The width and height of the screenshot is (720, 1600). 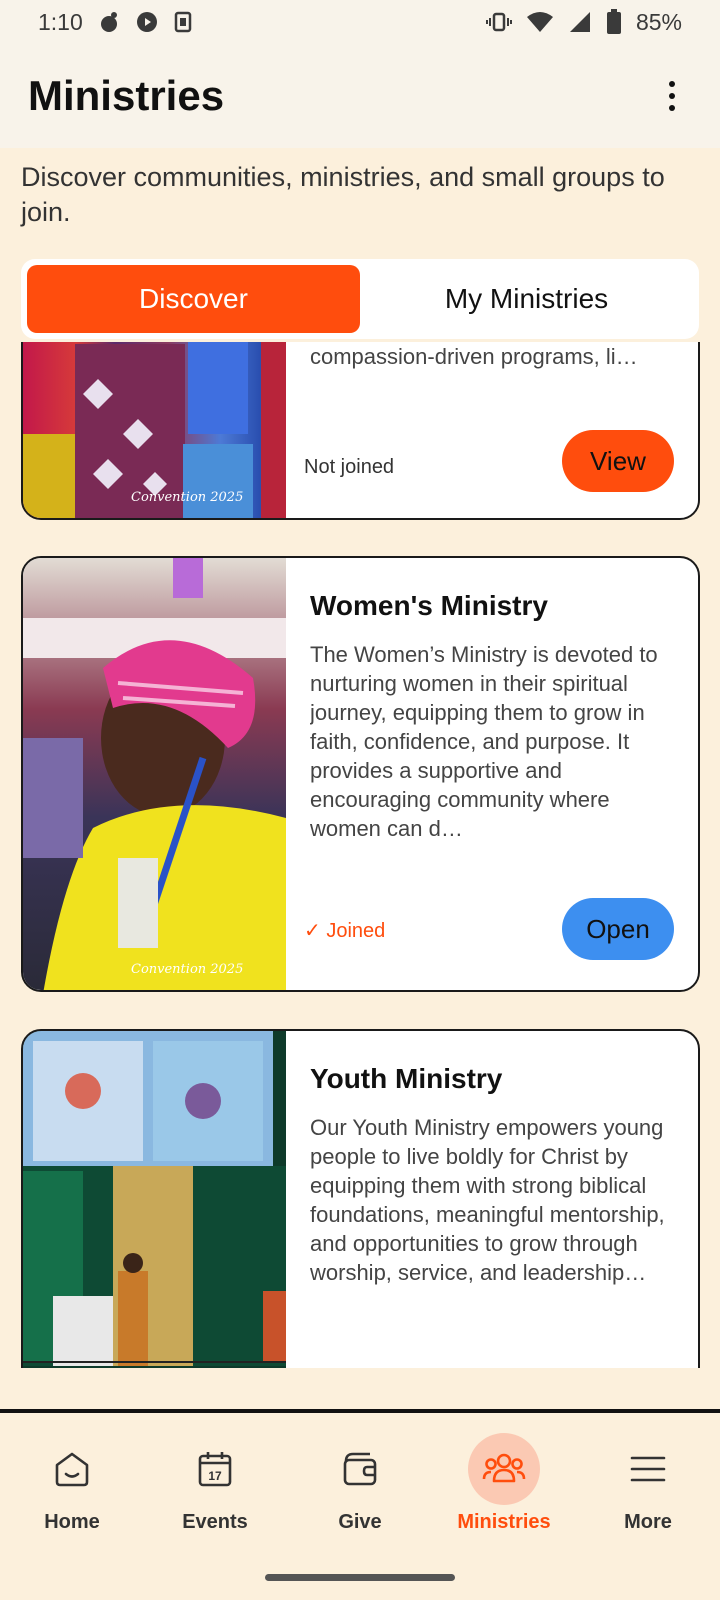 I want to click on signal-icon, so click(x=580, y=22).